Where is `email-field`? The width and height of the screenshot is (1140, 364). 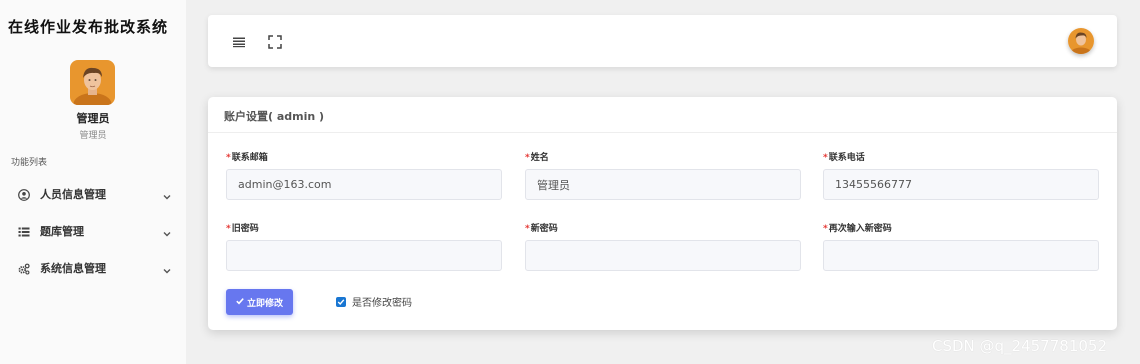 email-field is located at coordinates (364, 184).